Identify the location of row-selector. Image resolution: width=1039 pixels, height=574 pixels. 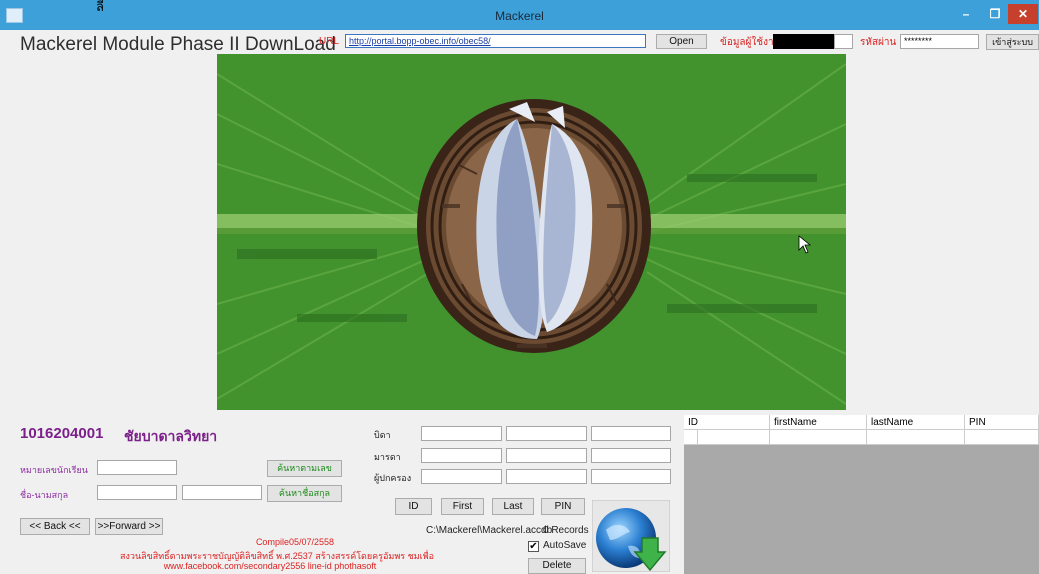
(691, 437).